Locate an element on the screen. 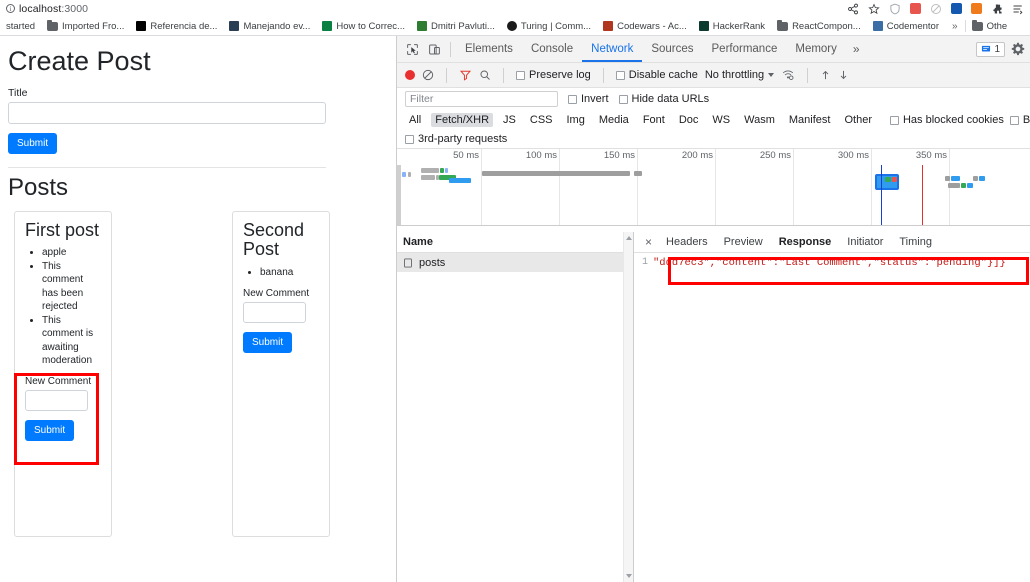 The height and width of the screenshot is (582, 1030). throttling-select: No throttling is located at coordinates (740, 75).